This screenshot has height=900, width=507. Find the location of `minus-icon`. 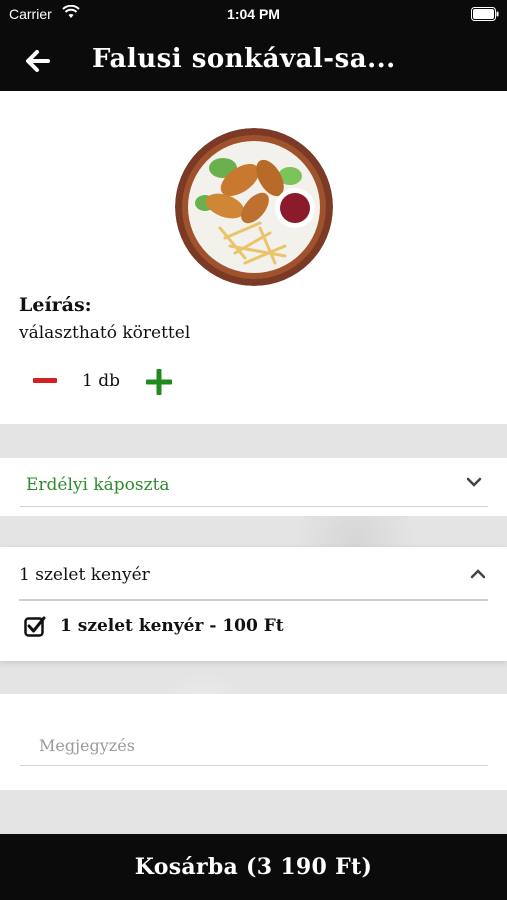

minus-icon is located at coordinates (45, 380).